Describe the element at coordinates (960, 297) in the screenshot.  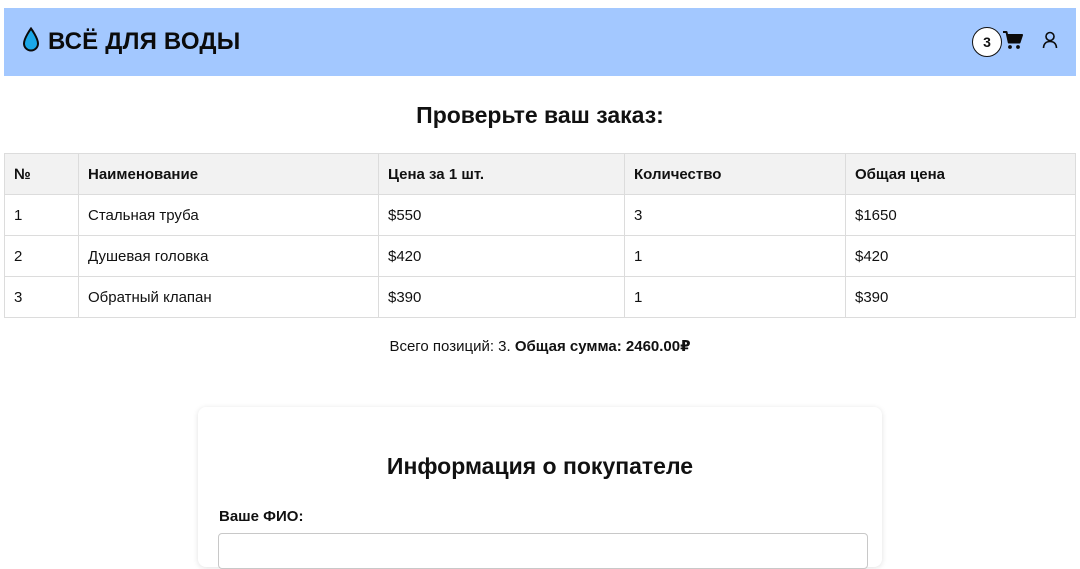
I see `cell-total-price: $390` at that location.